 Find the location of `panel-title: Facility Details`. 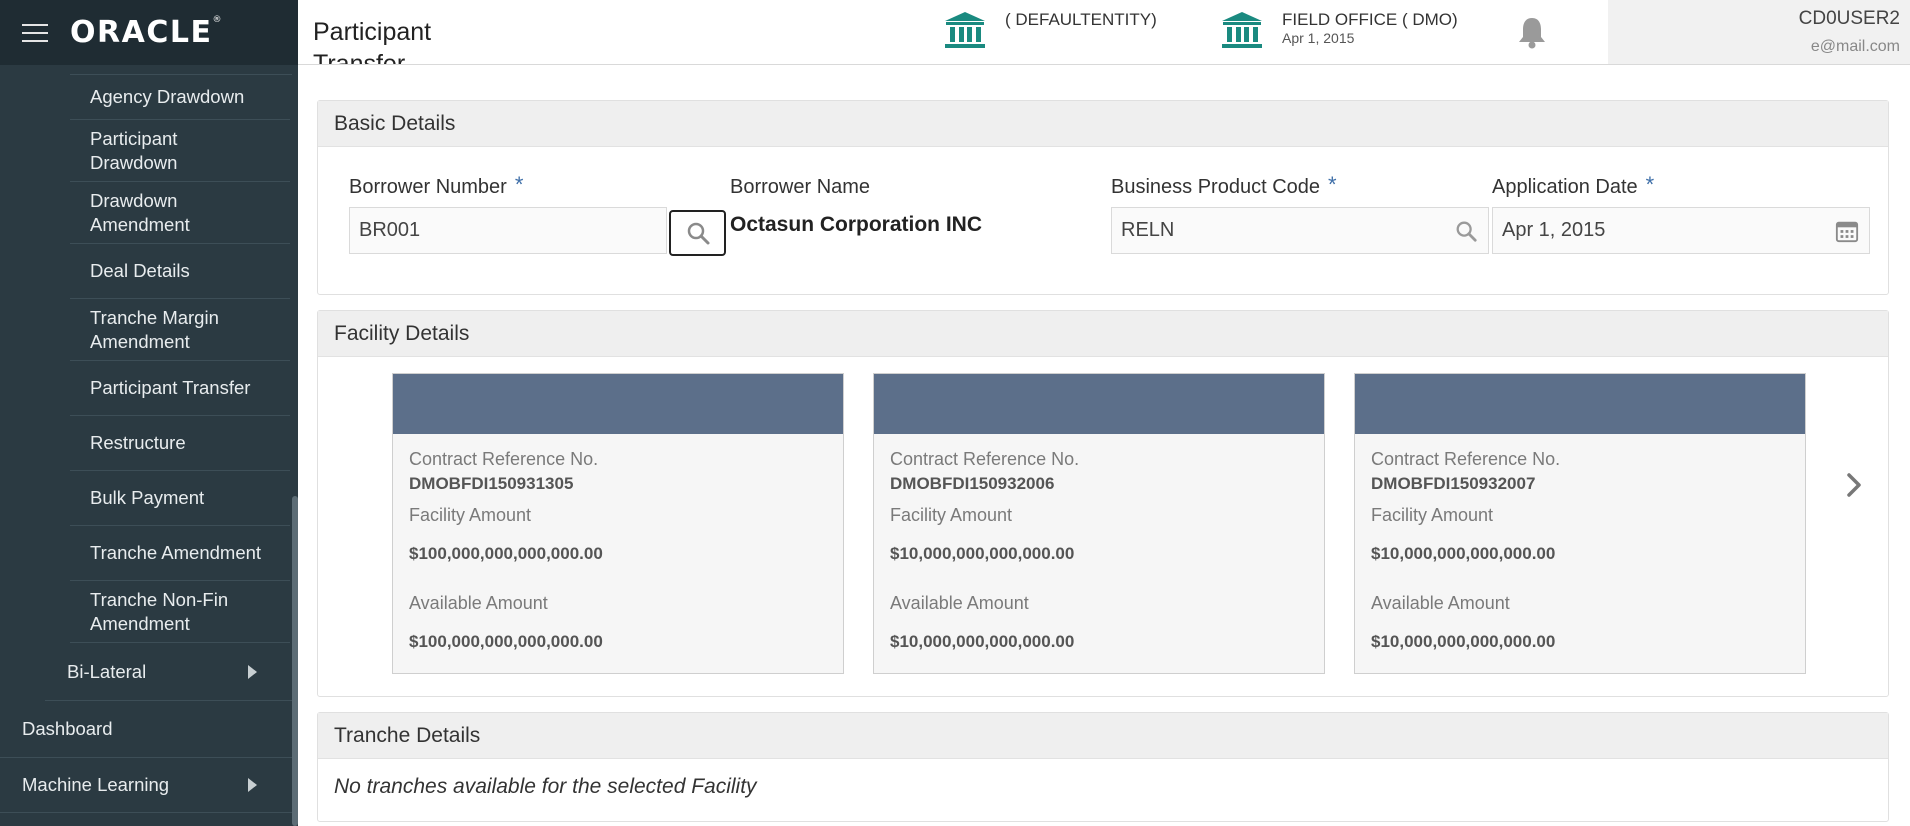

panel-title: Facility Details is located at coordinates (1103, 334).